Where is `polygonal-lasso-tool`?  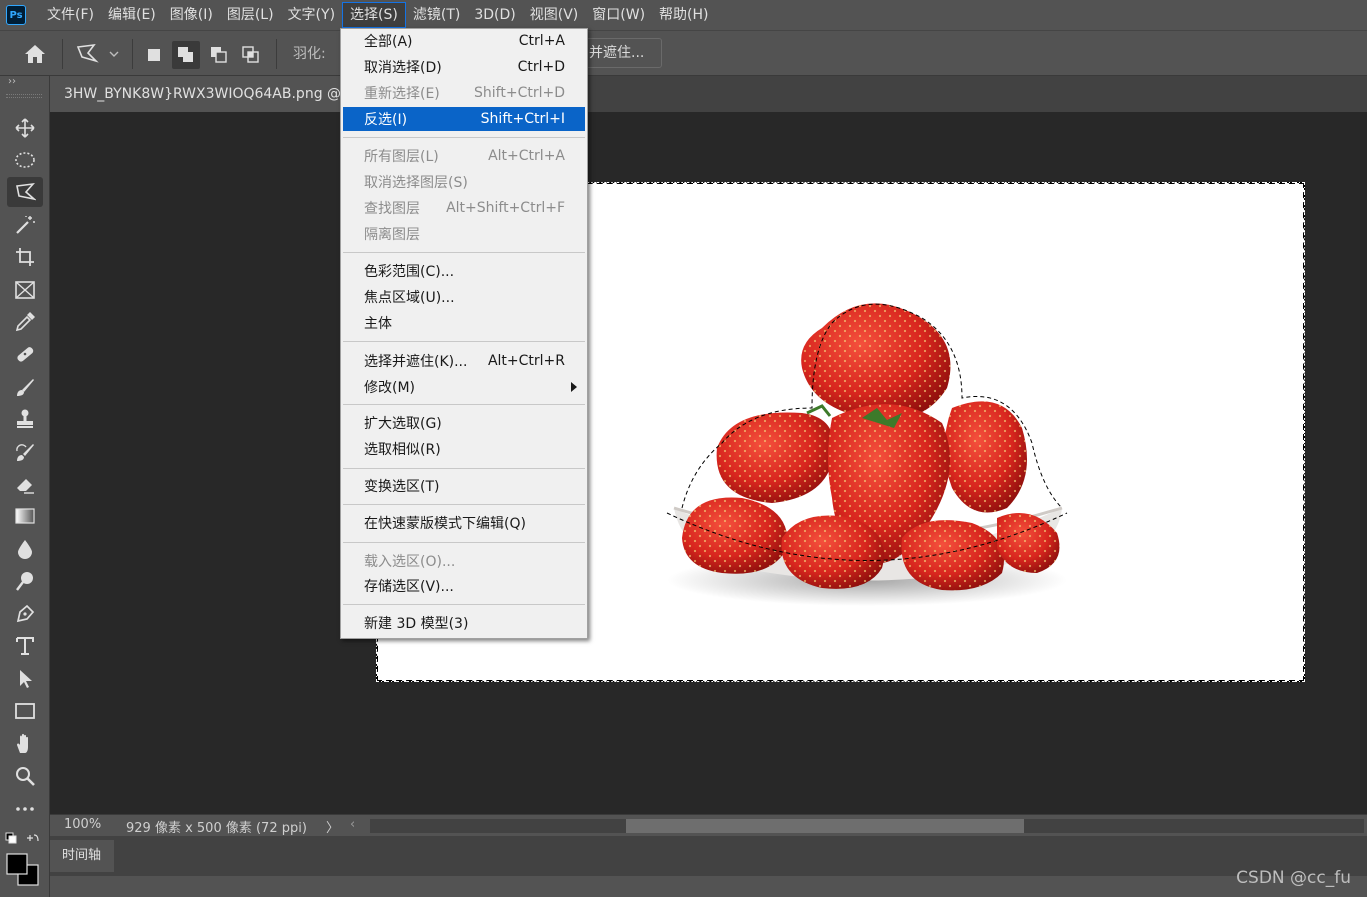 polygonal-lasso-tool is located at coordinates (25, 192).